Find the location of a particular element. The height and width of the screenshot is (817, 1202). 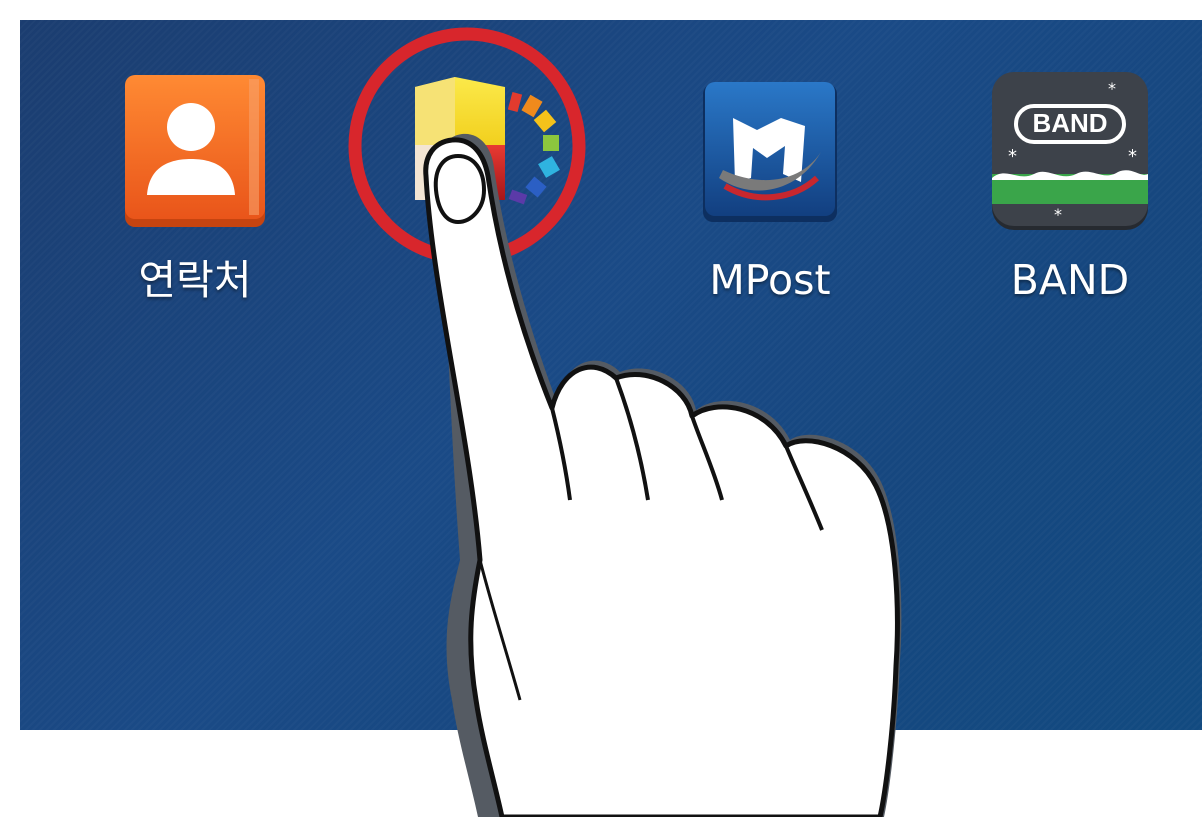

mpost-icon is located at coordinates (770, 155).